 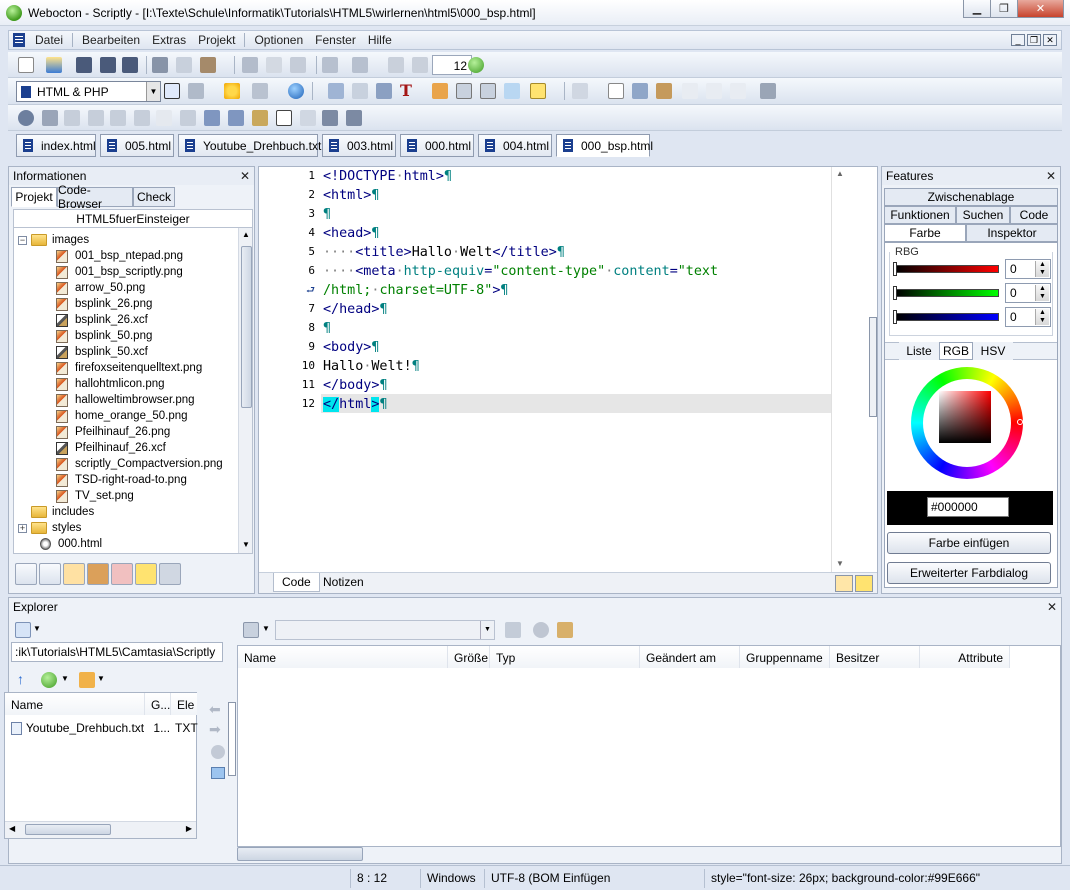 What do you see at coordinates (196, 91) in the screenshot?
I see `layout-icon` at bounding box center [196, 91].